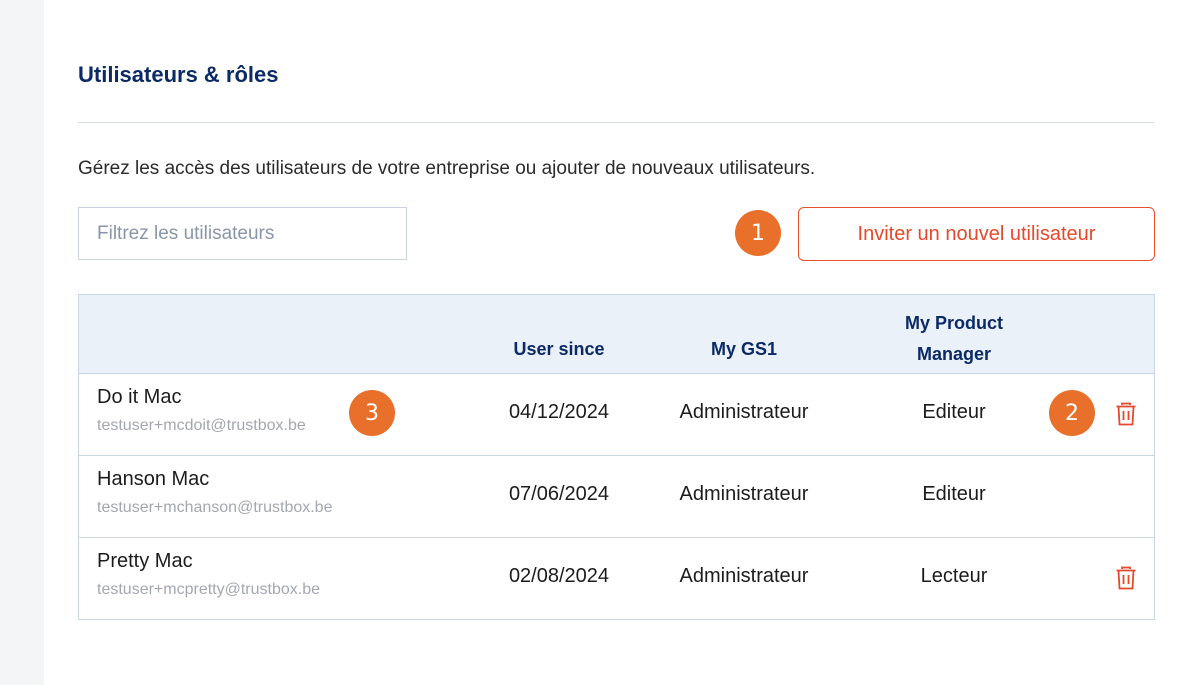 The width and height of the screenshot is (1202, 685). What do you see at coordinates (559, 494) in the screenshot?
I see `user-since: 07/06/2024` at bounding box center [559, 494].